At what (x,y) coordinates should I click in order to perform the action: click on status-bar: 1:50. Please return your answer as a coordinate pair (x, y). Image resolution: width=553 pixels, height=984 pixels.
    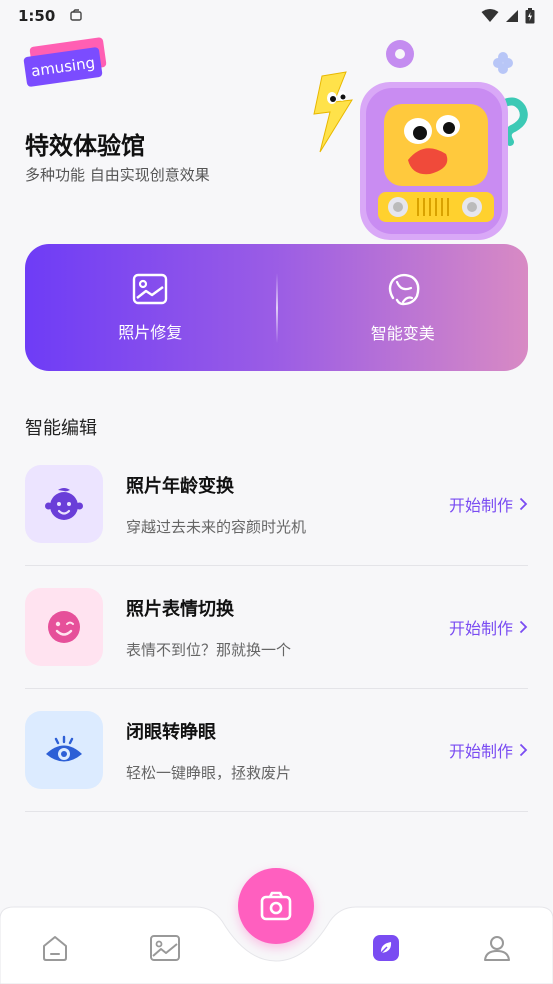
    Looking at the image, I should click on (276, 16).